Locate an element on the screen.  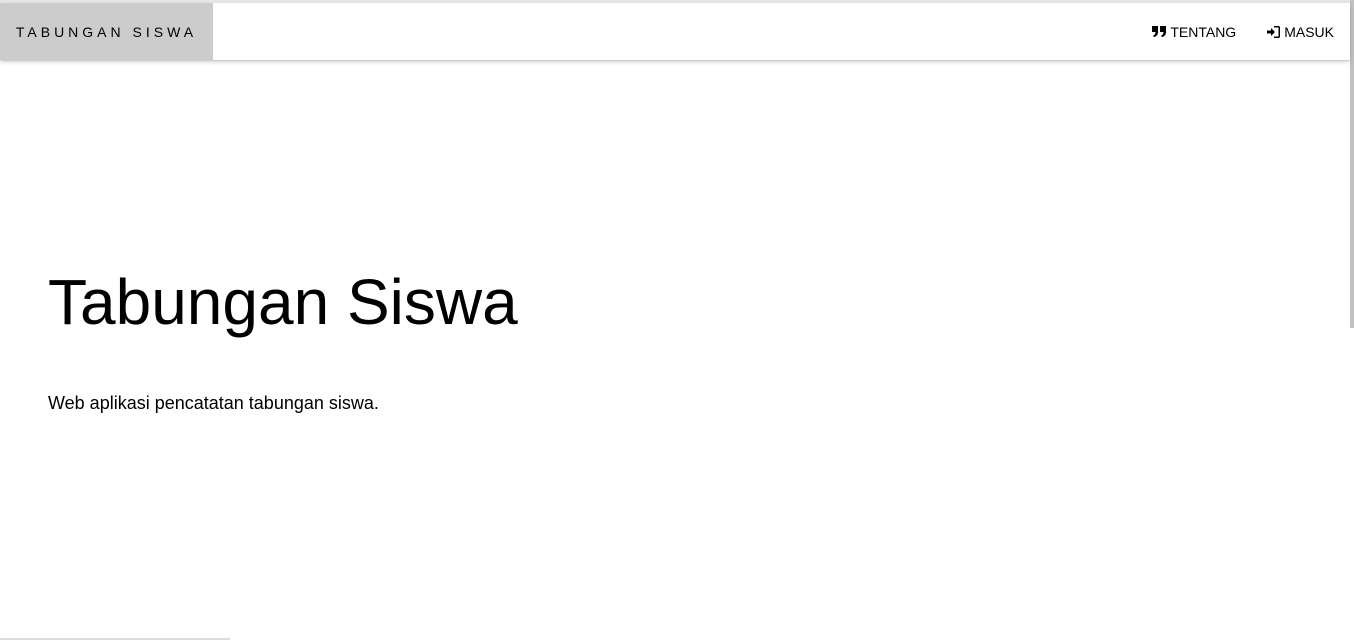
nav-masuk-label: MASUK is located at coordinates (1309, 31).